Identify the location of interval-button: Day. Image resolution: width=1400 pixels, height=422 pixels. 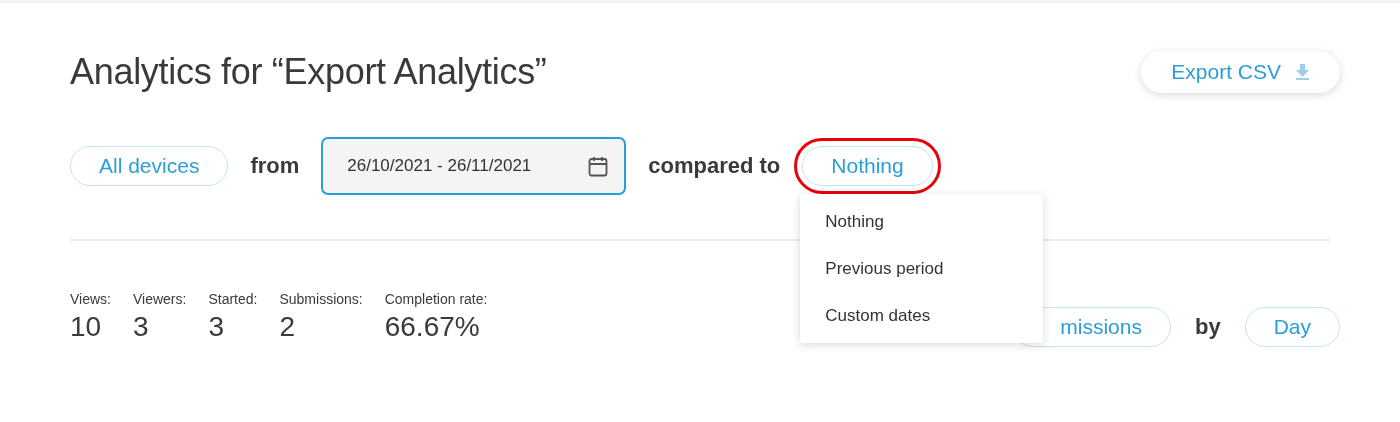
(1292, 327).